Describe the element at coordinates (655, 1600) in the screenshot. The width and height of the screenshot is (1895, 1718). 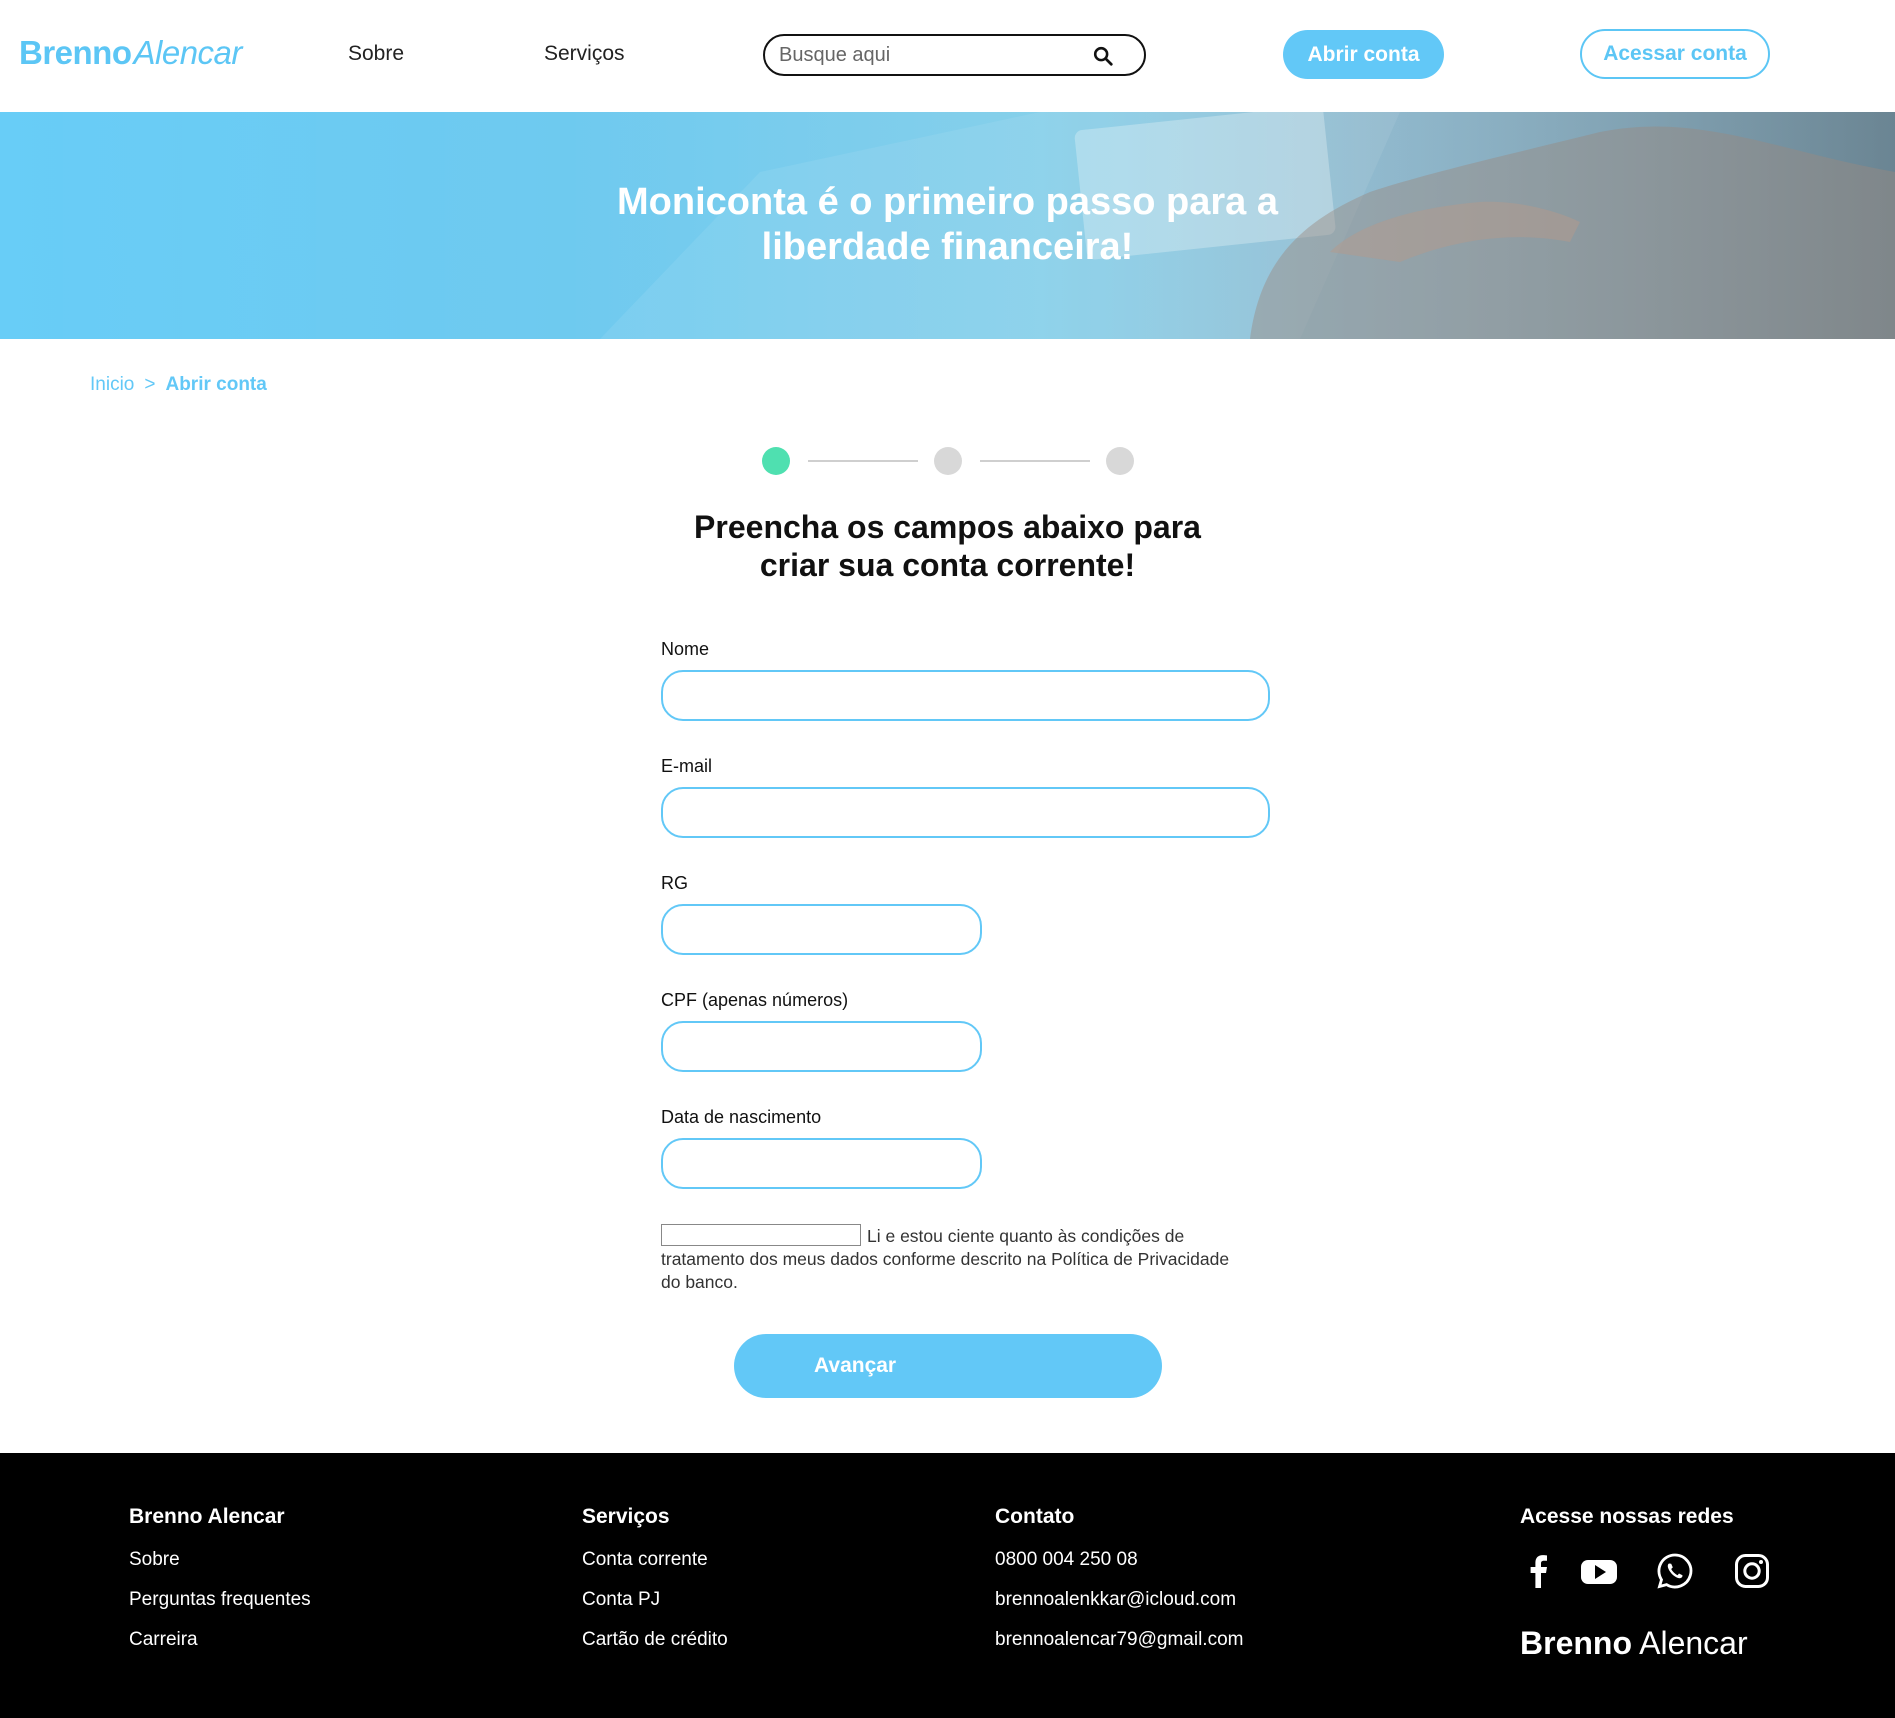
I see `footer-link-business-account: Conta PJ` at that location.